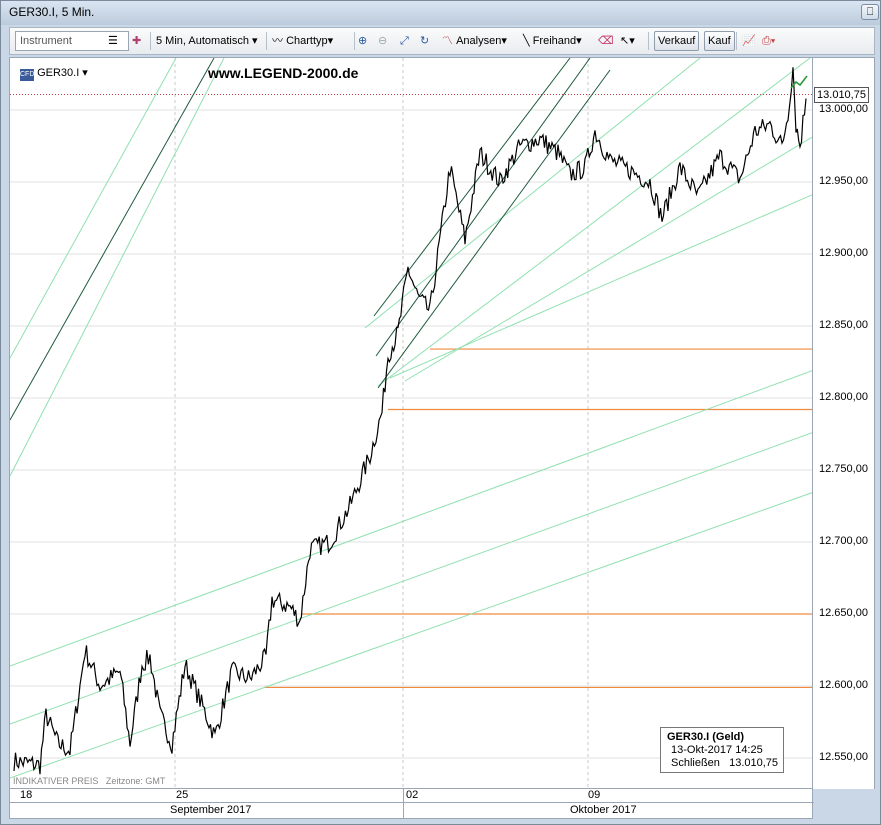 The image size is (881, 825). What do you see at coordinates (479, 41) in the screenshot?
I see `analysen-label: Analysen` at bounding box center [479, 41].